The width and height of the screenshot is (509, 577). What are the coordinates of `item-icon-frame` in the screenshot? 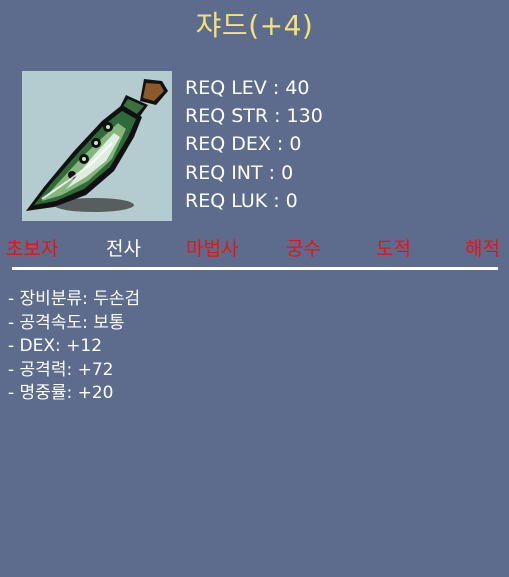 It's located at (97, 146).